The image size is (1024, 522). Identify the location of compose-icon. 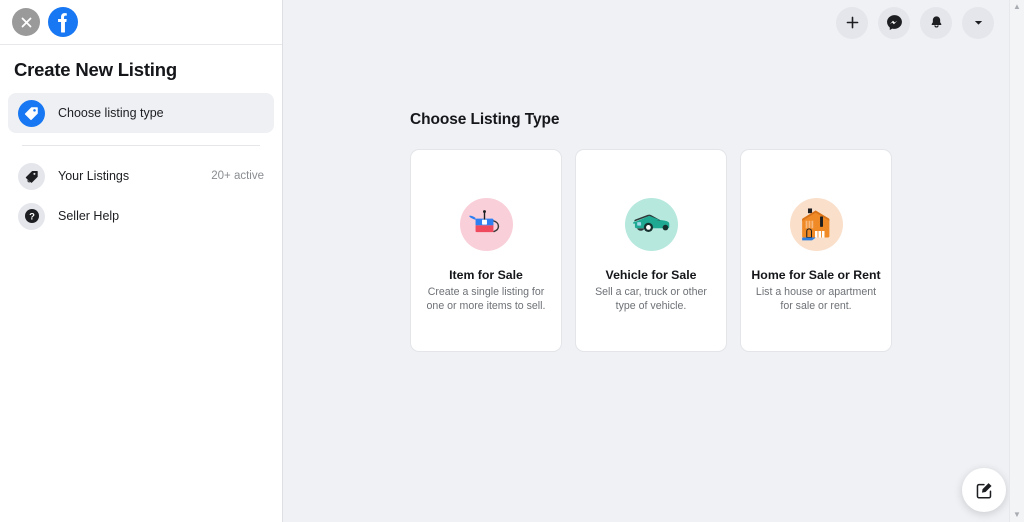
(984, 490).